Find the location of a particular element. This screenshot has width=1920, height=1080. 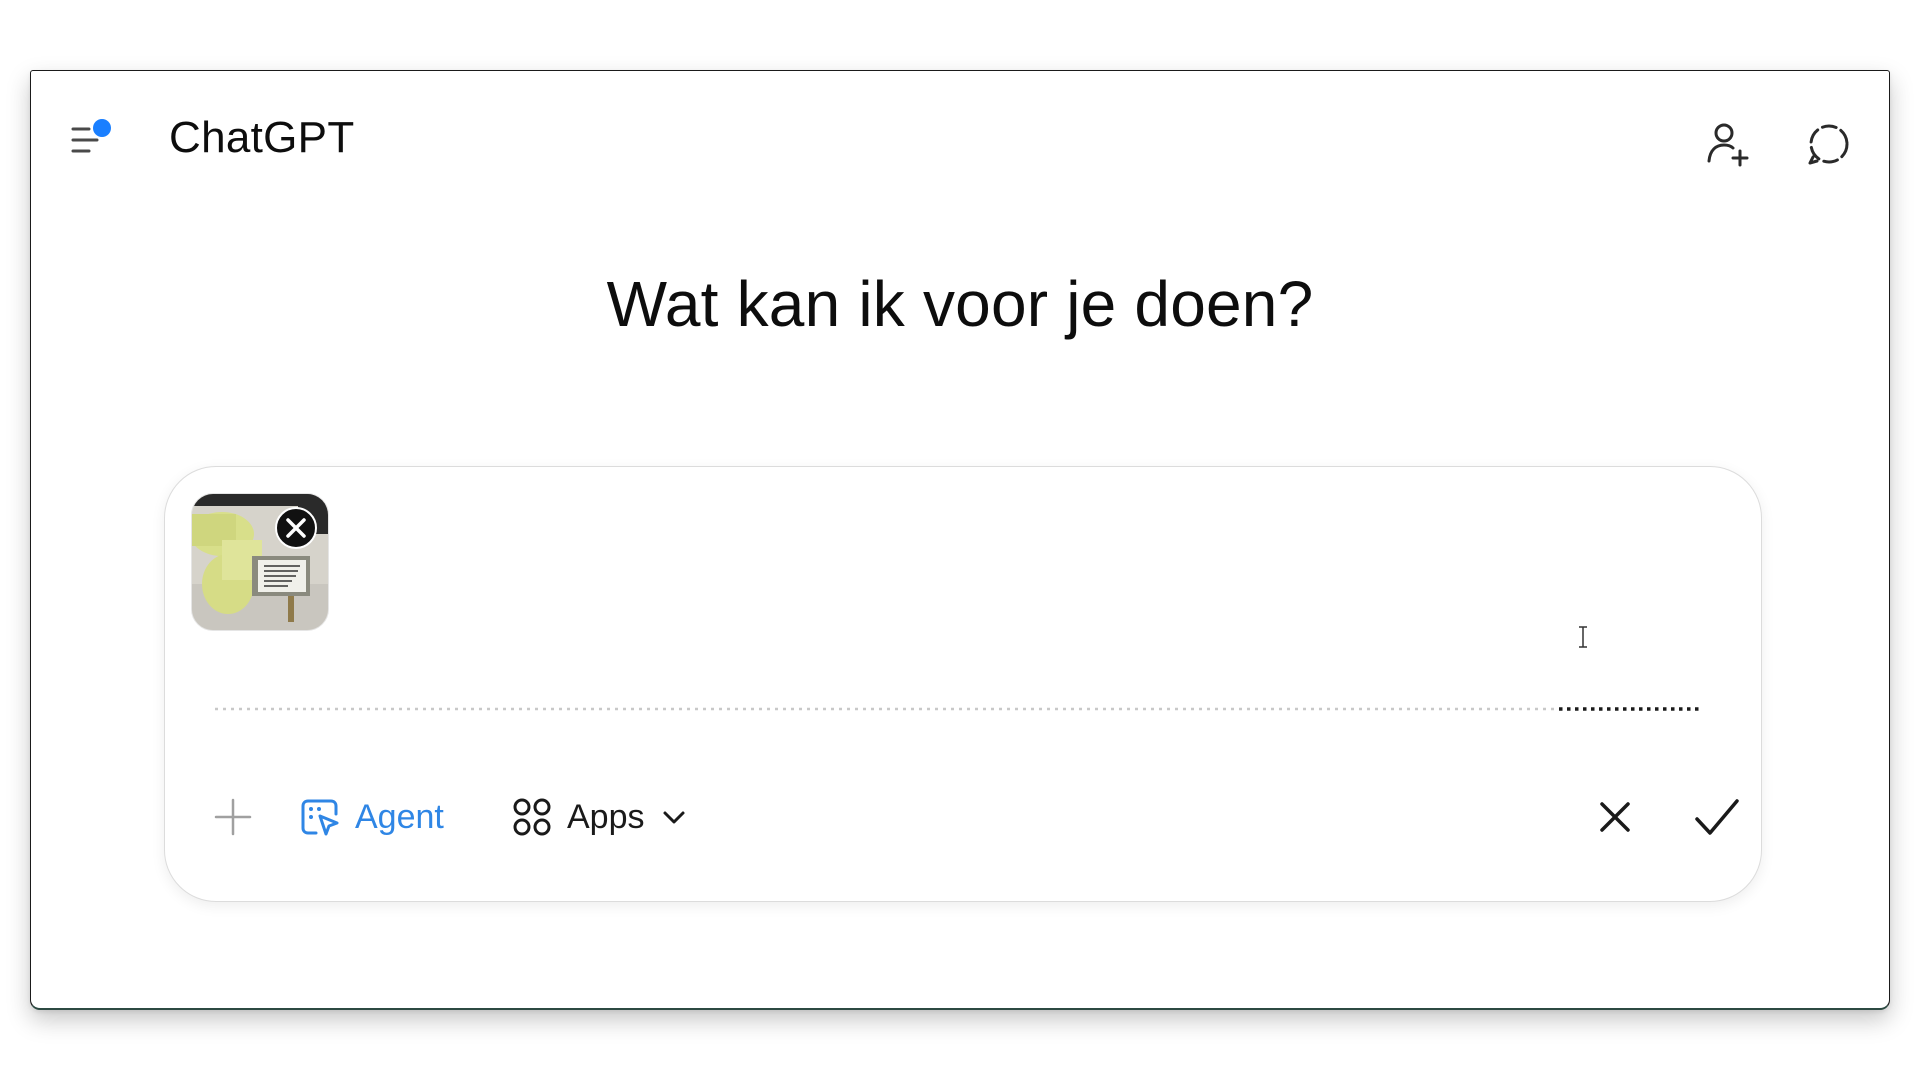

invite-button is located at coordinates (1729, 145).